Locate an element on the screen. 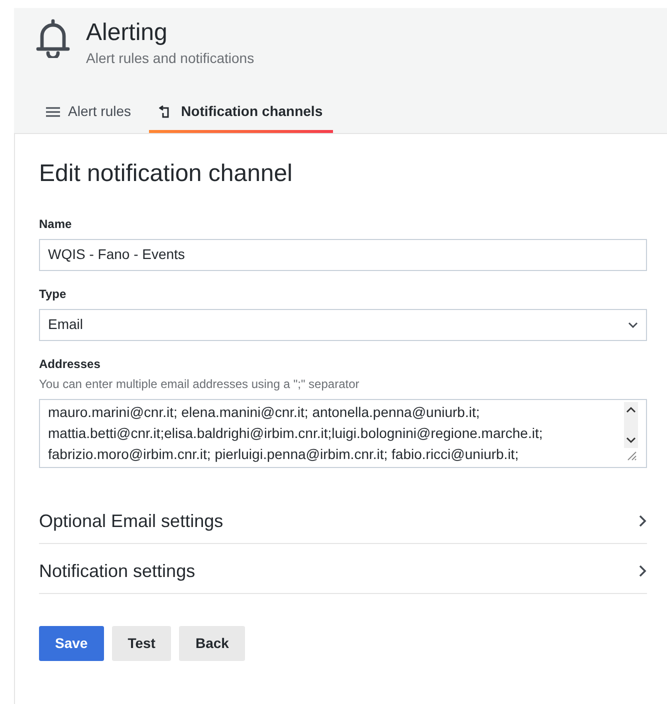 This screenshot has width=667, height=704. field-label: Name is located at coordinates (56, 224).